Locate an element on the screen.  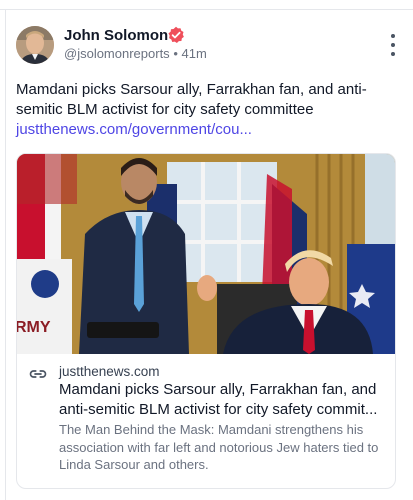
top-divider is located at coordinates (206, 5).